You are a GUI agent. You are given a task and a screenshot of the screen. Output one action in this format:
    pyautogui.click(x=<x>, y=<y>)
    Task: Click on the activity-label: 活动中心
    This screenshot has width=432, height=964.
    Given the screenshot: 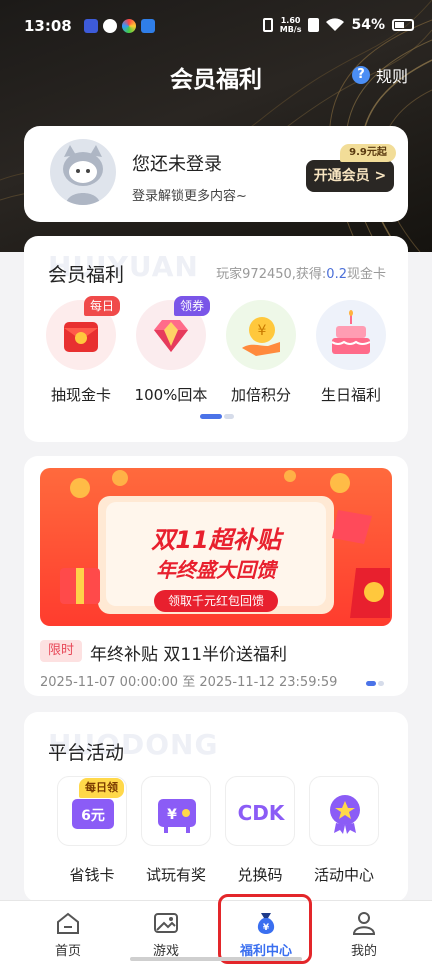 What is the action you would take?
    pyautogui.click(x=343, y=875)
    